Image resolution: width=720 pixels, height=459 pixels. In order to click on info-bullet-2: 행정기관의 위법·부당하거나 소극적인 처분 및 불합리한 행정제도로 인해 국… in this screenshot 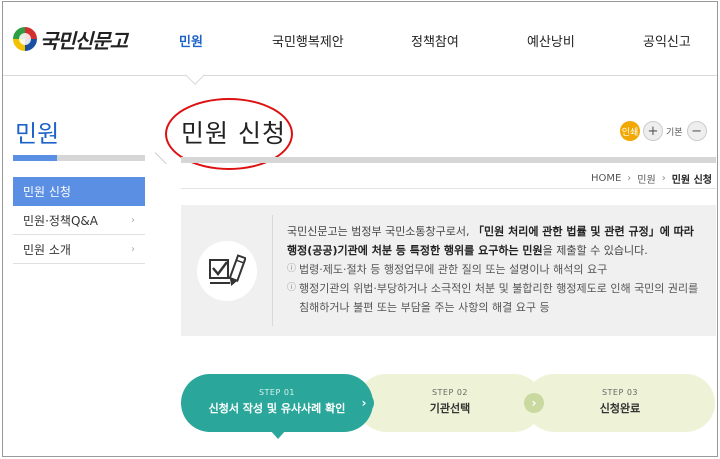, I will do `click(497, 298)`.